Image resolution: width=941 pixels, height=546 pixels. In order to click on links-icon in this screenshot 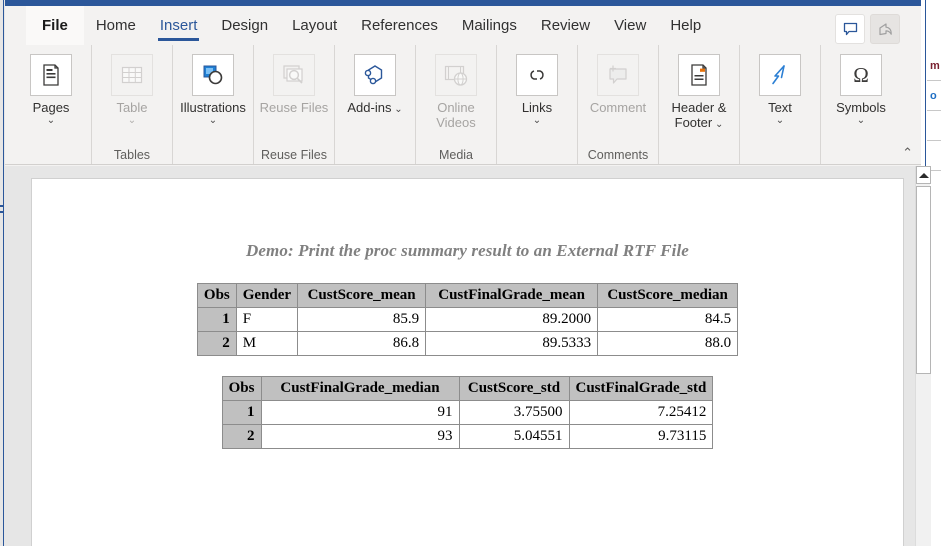, I will do `click(537, 75)`.